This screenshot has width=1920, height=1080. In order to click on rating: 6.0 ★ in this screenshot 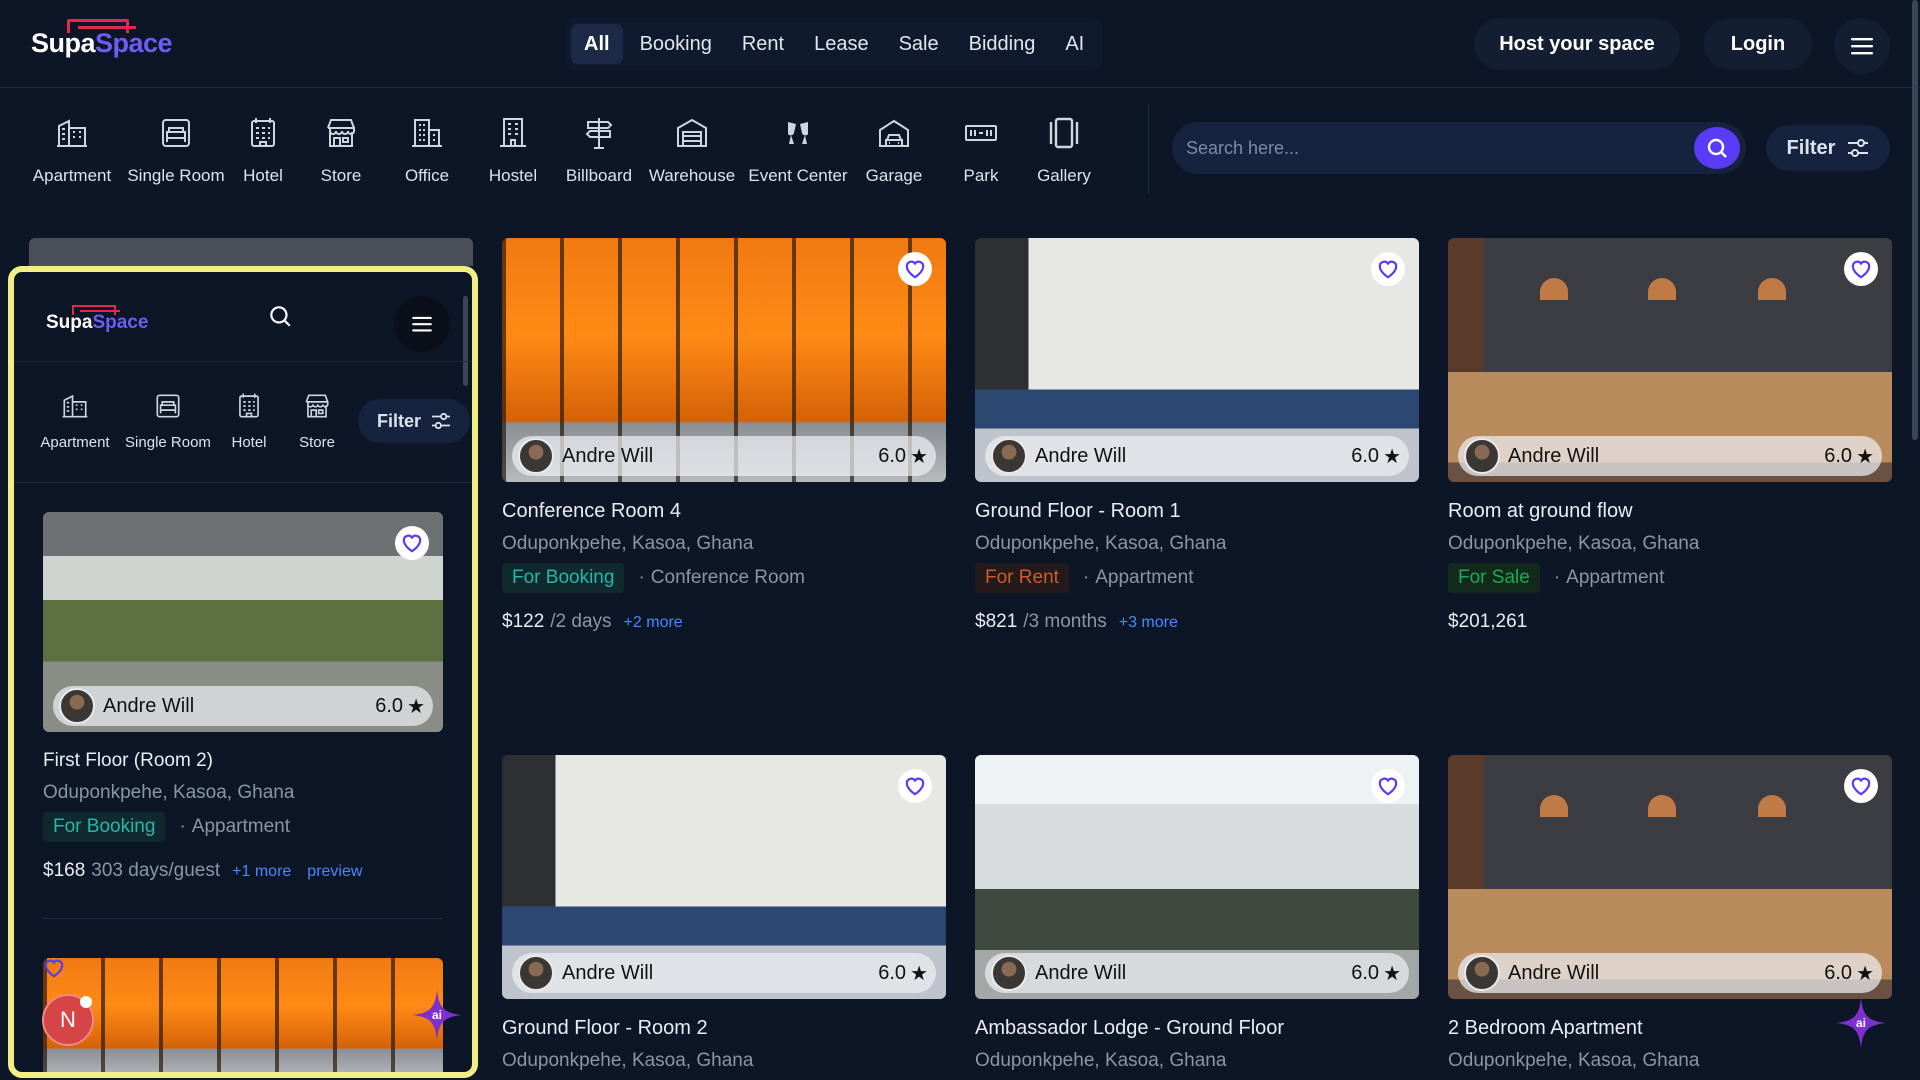, I will do `click(1849, 973)`.